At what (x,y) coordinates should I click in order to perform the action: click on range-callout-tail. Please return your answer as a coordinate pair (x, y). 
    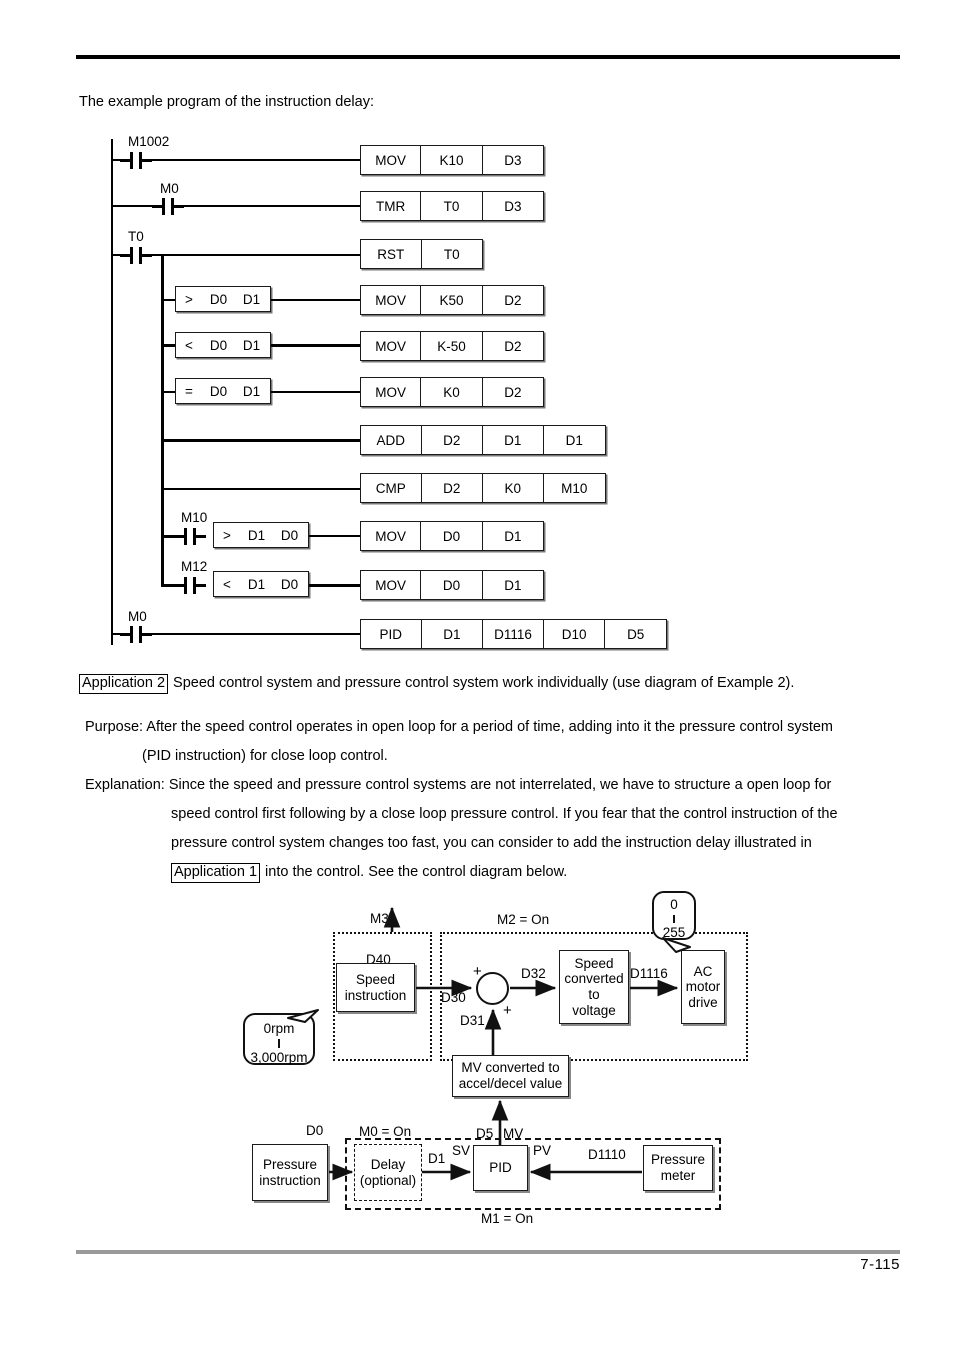
    Looking at the image, I should click on (676, 945).